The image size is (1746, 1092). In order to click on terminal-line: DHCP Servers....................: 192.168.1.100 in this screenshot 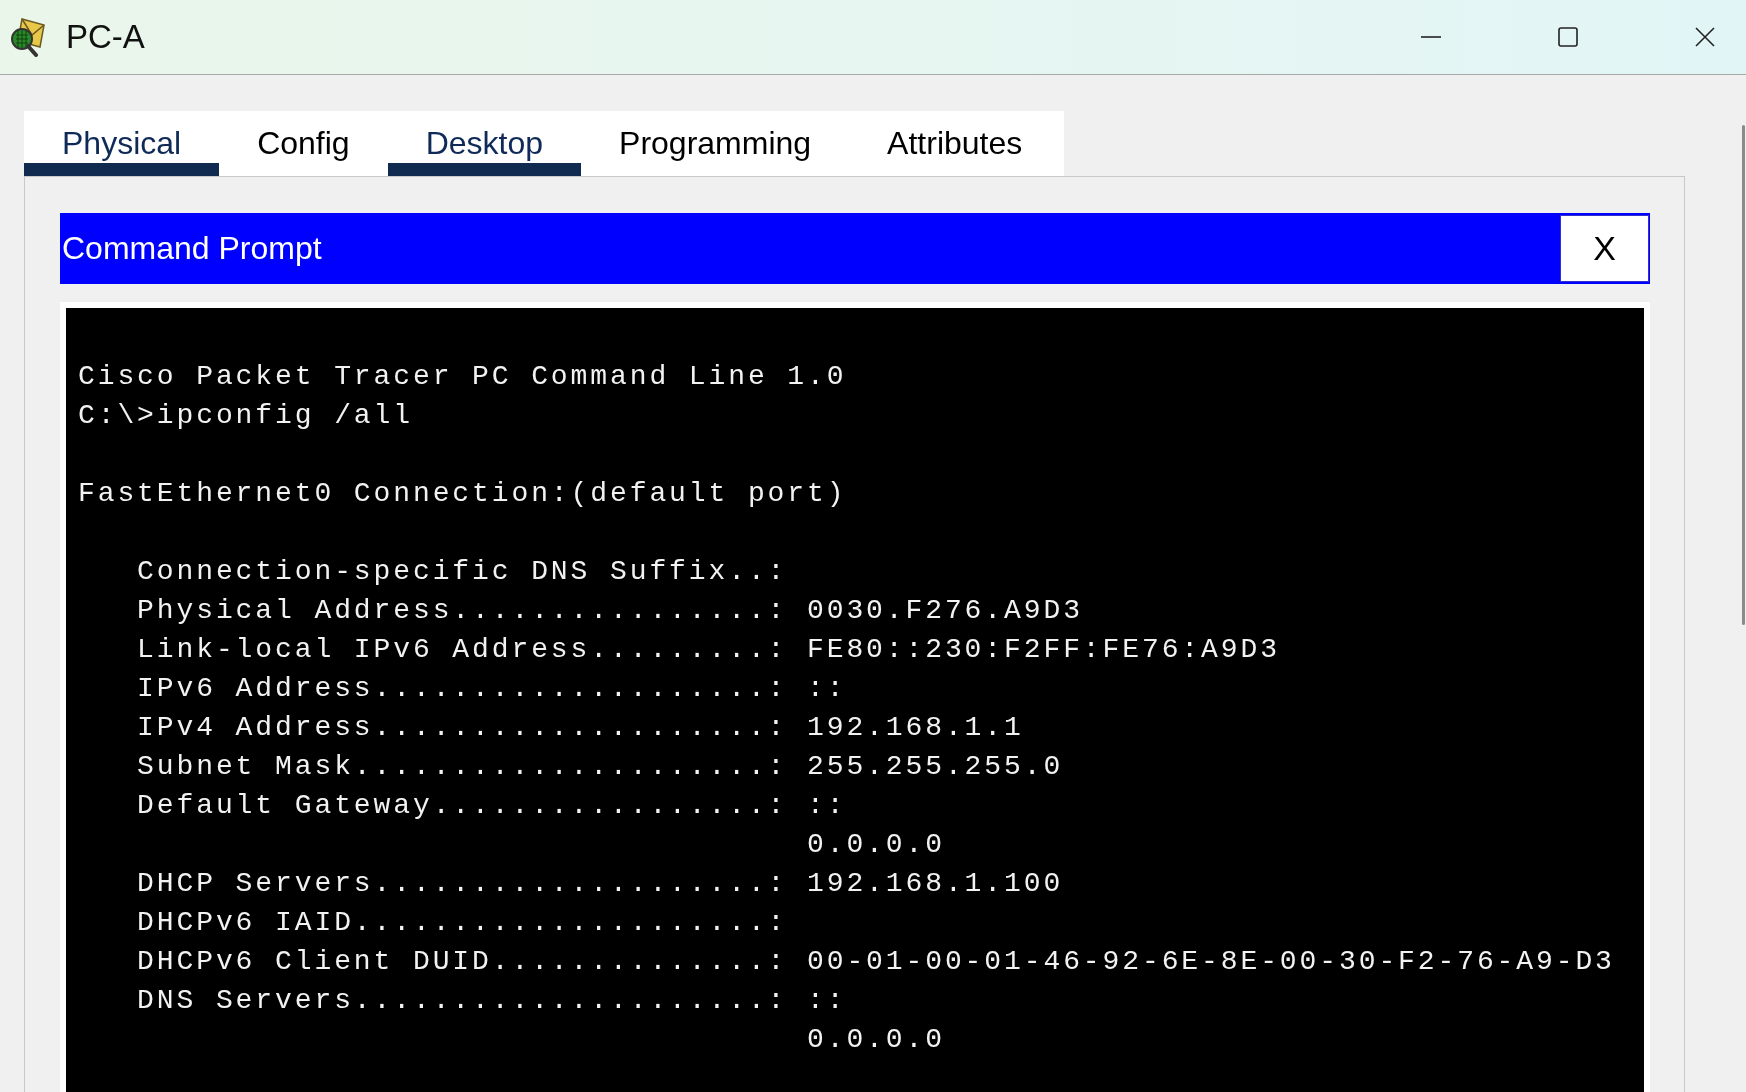, I will do `click(600, 884)`.